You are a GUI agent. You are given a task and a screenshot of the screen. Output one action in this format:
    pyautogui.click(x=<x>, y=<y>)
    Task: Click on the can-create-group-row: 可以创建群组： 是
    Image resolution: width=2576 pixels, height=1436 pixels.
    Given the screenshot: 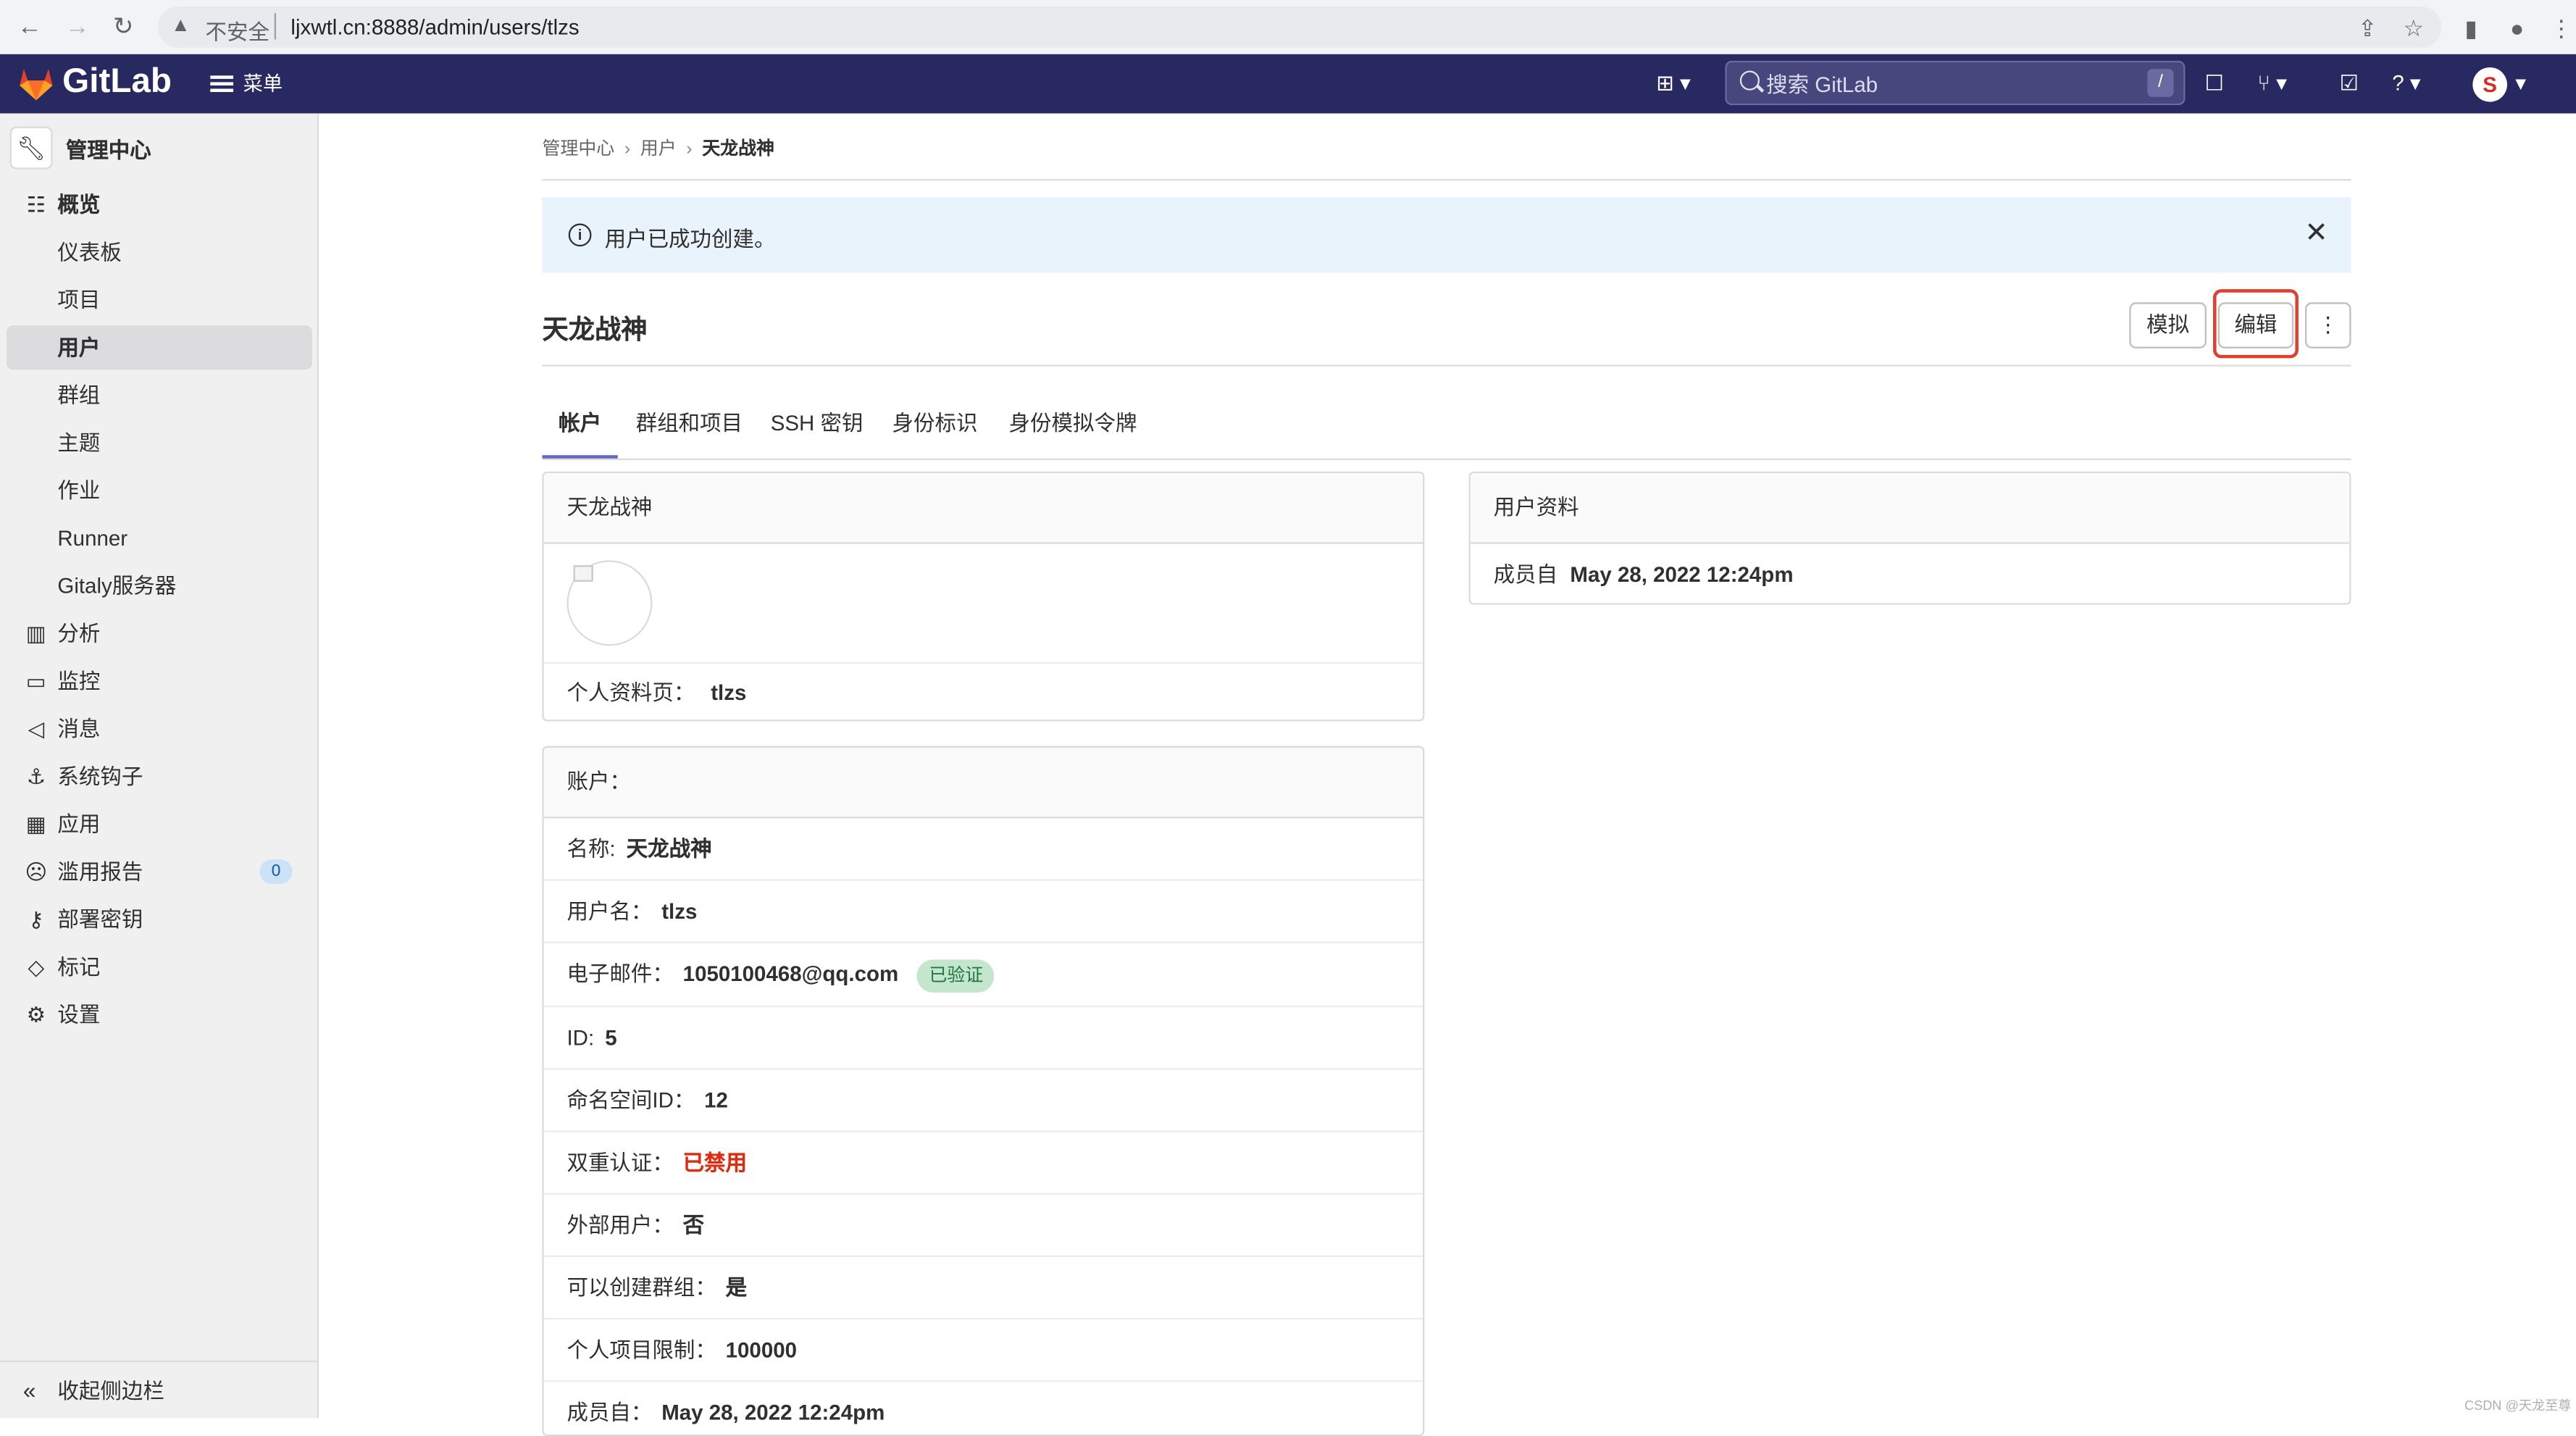 What is the action you would take?
    pyautogui.click(x=983, y=1288)
    